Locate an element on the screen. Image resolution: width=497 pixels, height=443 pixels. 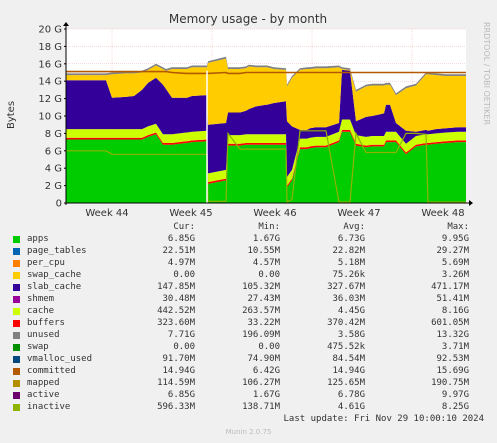
legend-min-value: 138.71M is located at coordinates (261, 407).